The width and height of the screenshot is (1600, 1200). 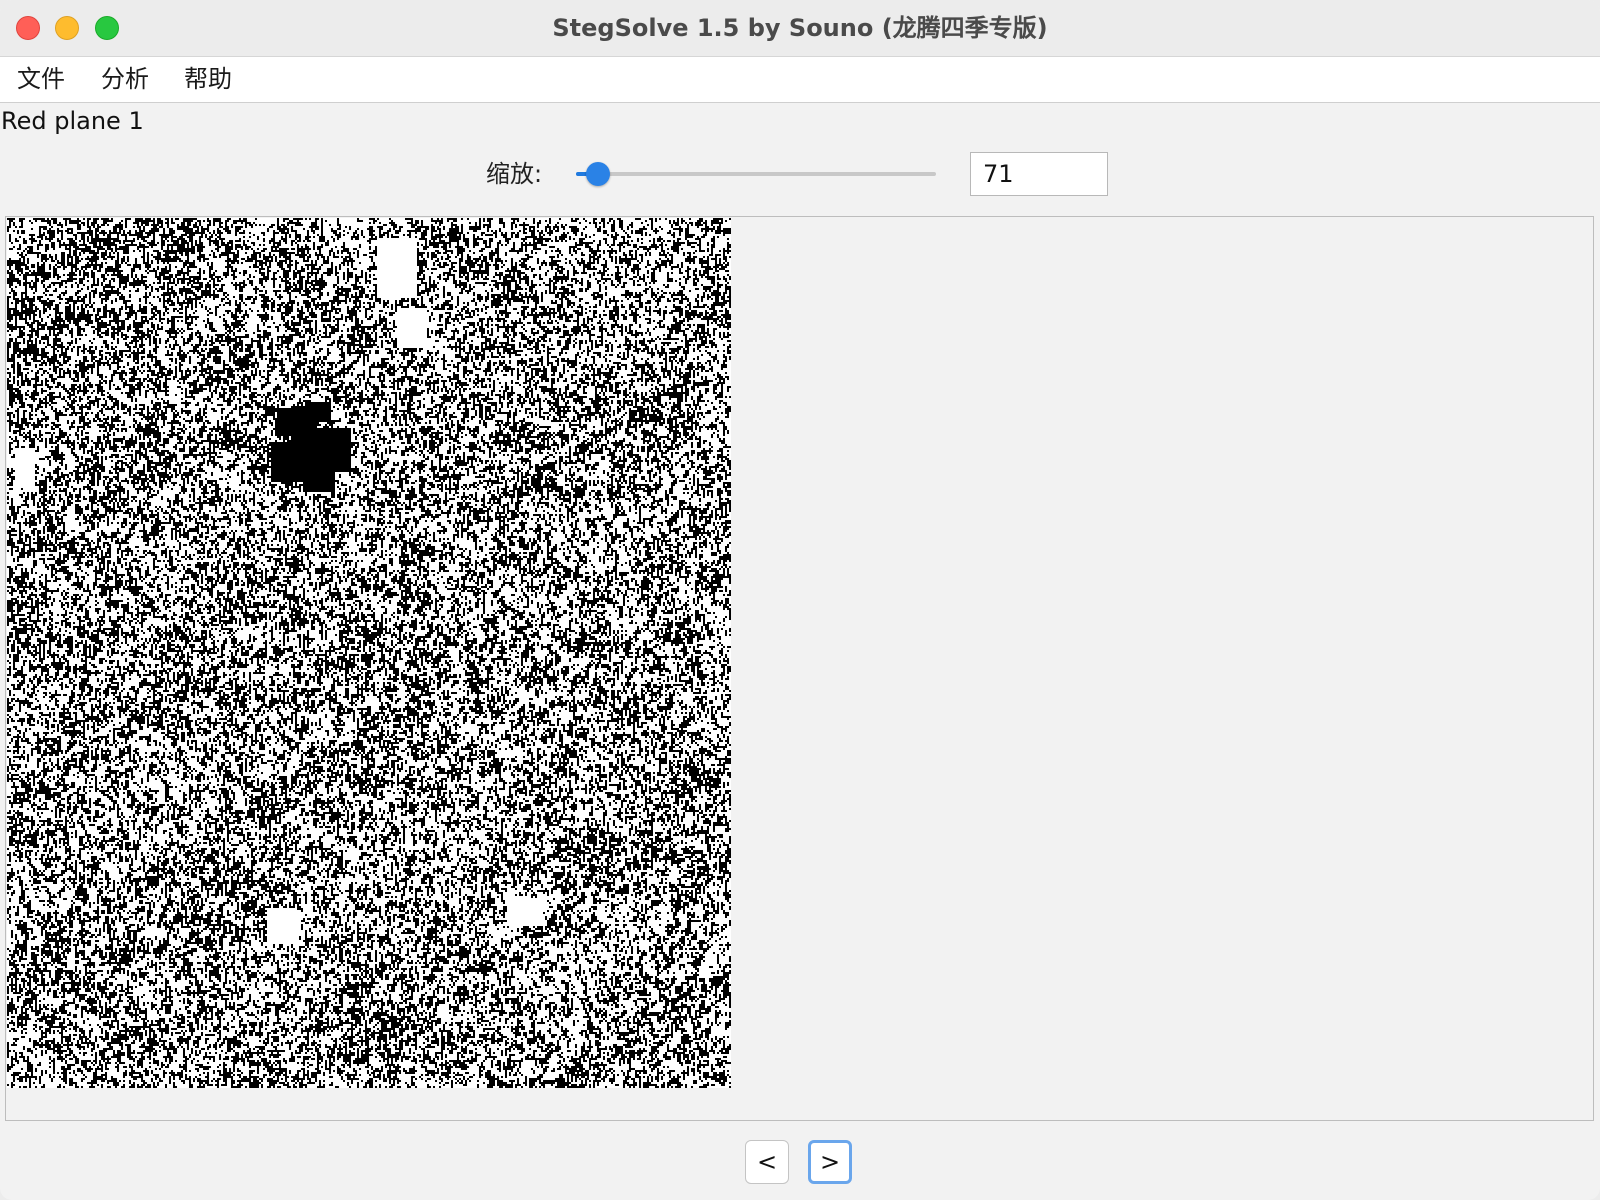 I want to click on menu-analyse: 分析, so click(x=125, y=79).